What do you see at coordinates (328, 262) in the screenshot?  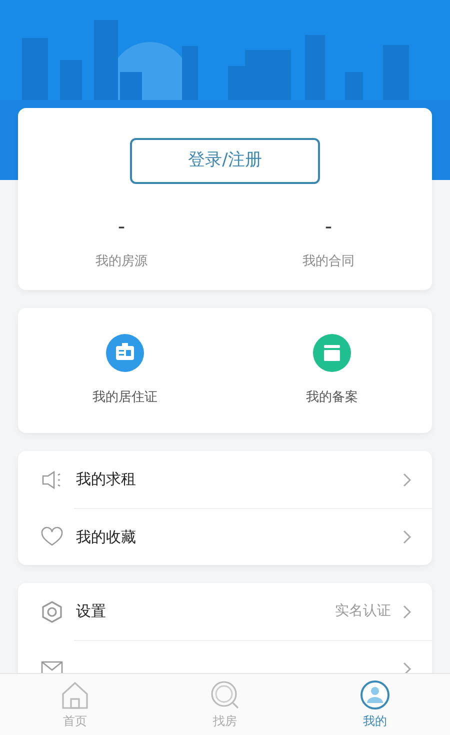 I see `stat-label: 我的合同` at bounding box center [328, 262].